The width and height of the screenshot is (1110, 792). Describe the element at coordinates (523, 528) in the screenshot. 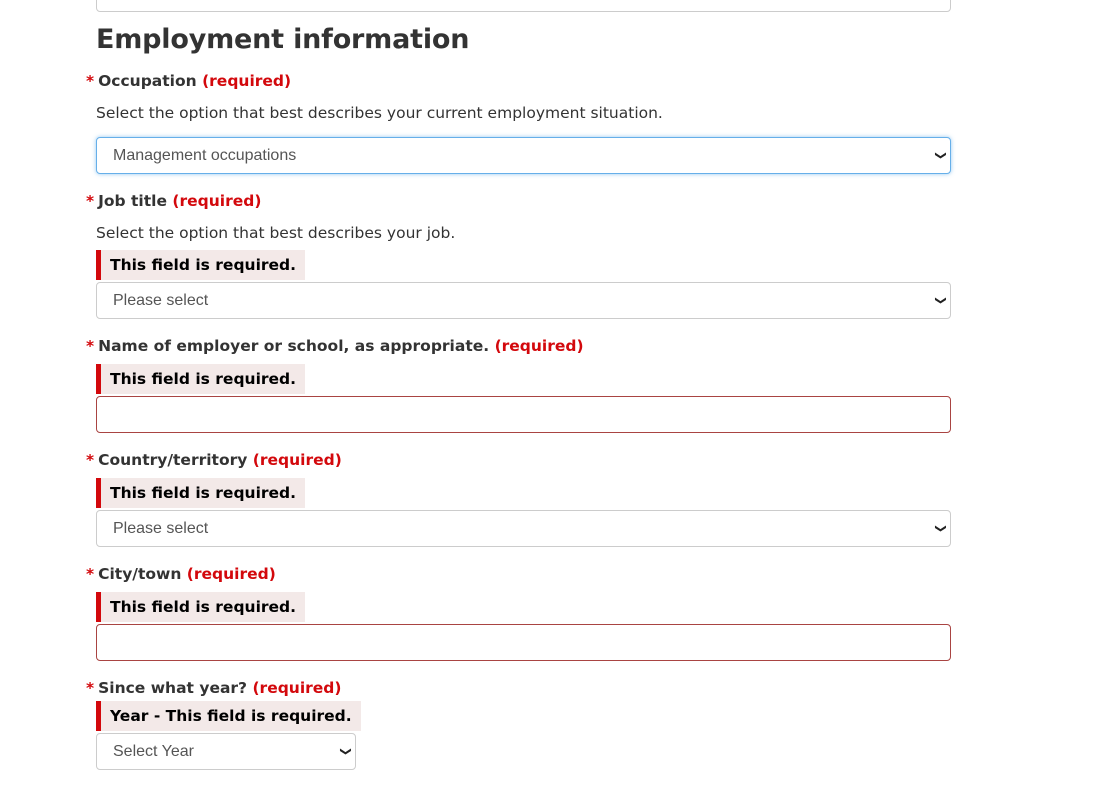

I see `country-select: Please select ❯` at that location.